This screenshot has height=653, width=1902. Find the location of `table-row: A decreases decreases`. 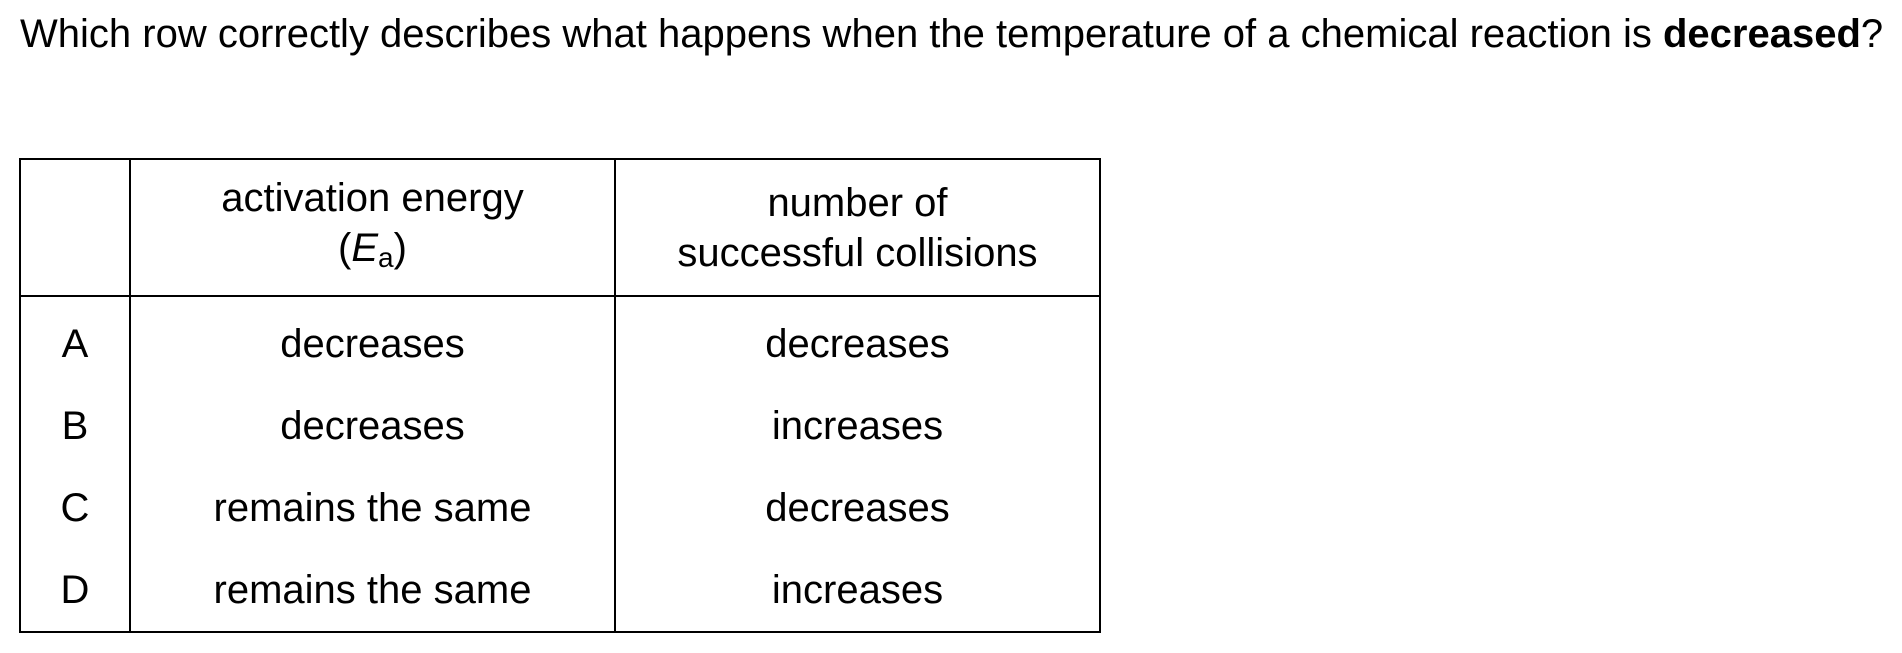

table-row: A decreases decreases is located at coordinates (560, 340).